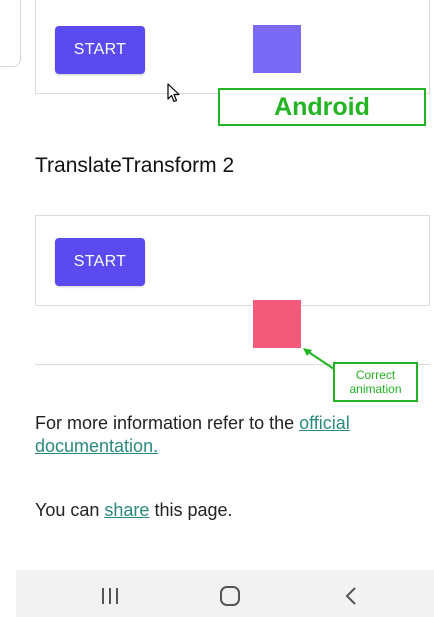 The height and width of the screenshot is (617, 434). I want to click on callout-line-1: Correct, so click(375, 375).